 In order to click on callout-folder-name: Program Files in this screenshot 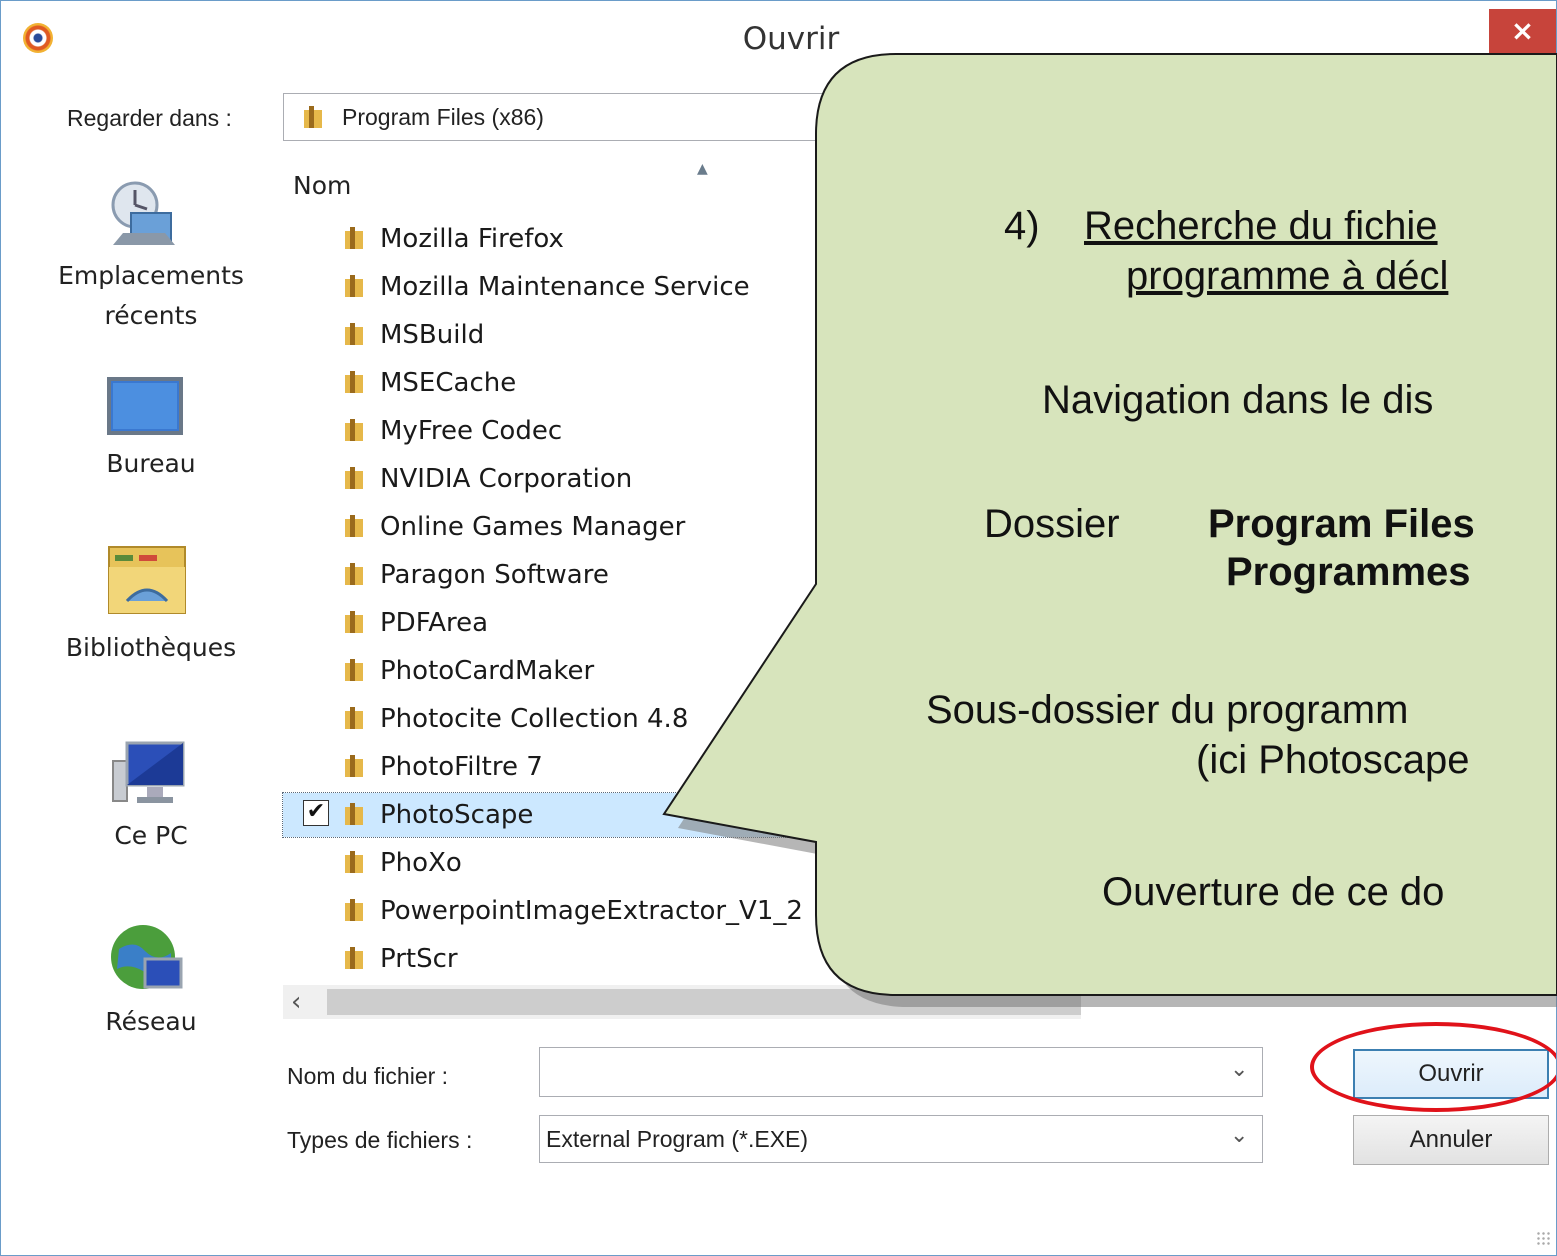, I will do `click(1341, 524)`.